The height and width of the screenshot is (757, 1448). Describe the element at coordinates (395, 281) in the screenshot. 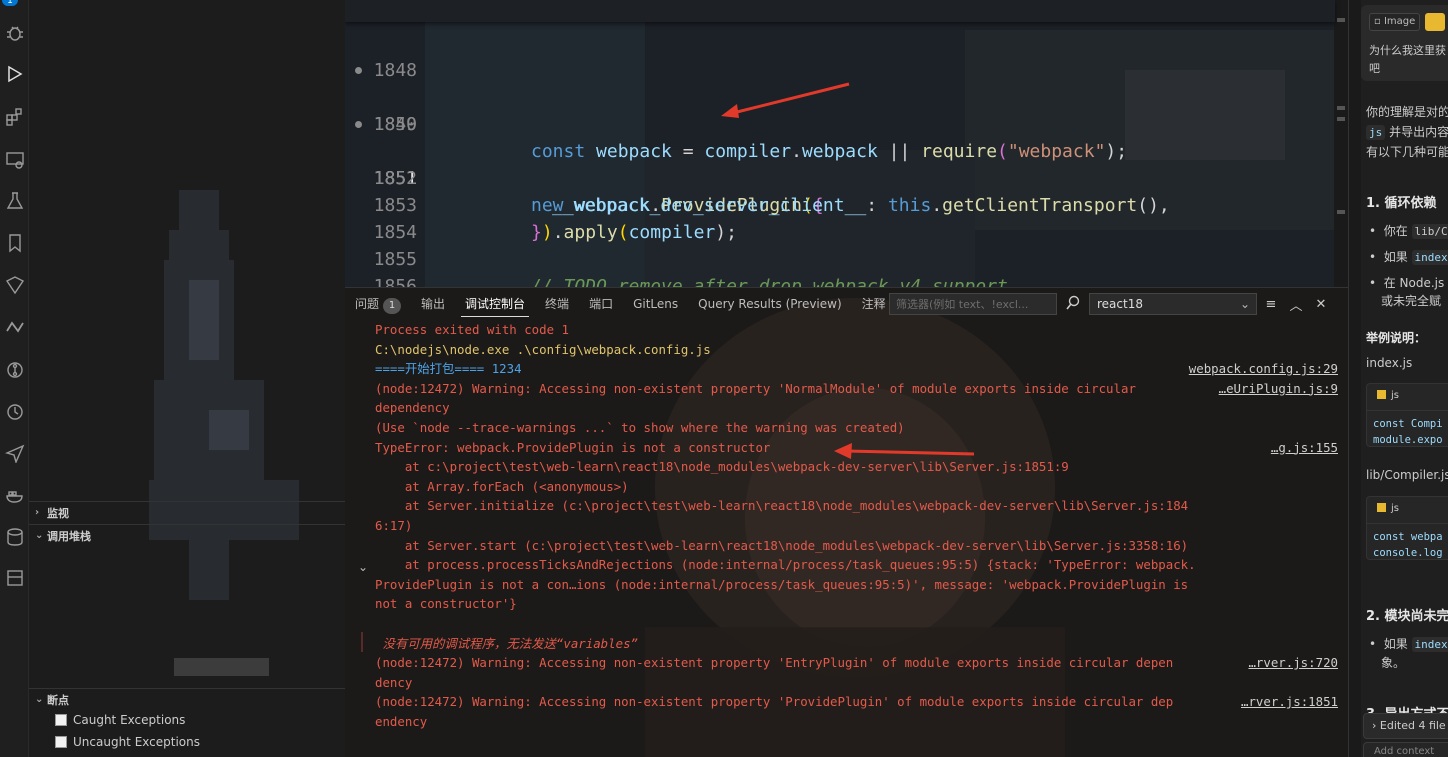

I see `line-number: 1856` at that location.